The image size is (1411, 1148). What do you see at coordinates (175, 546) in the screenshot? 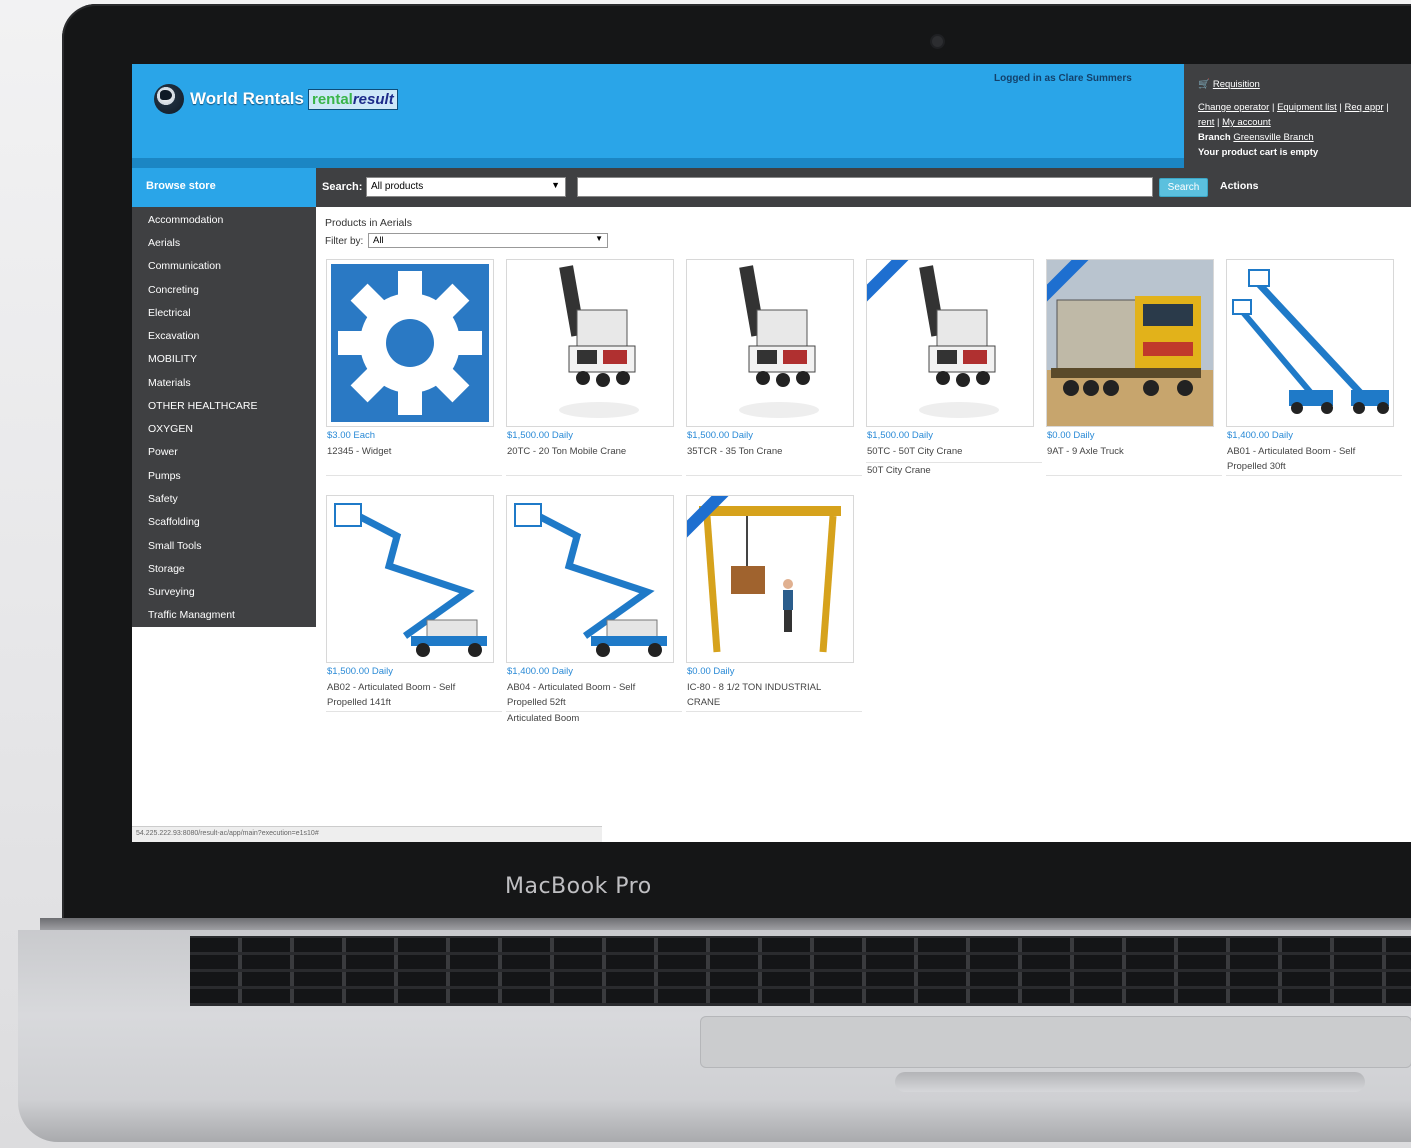
I see `sidebar-item-small-tools: Small Tools` at bounding box center [175, 546].